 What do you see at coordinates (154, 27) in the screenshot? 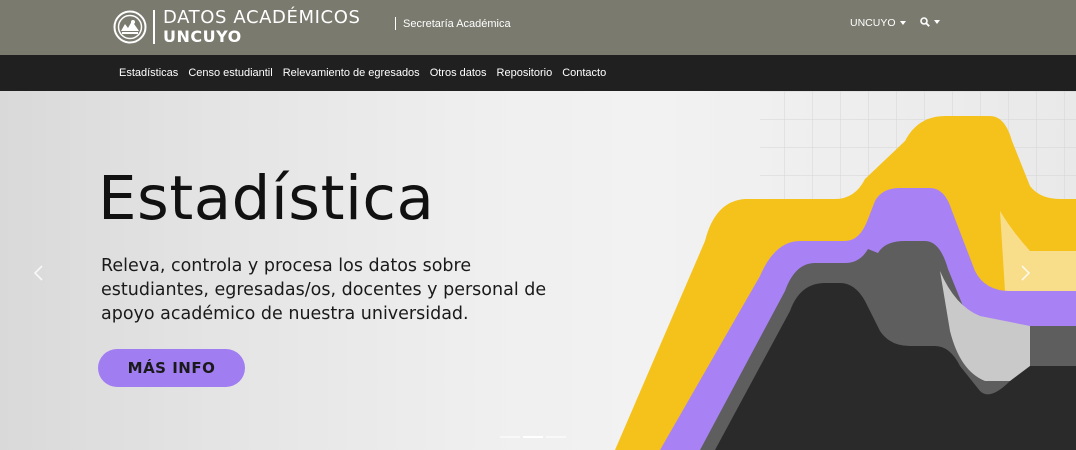
I see `logo-divider` at bounding box center [154, 27].